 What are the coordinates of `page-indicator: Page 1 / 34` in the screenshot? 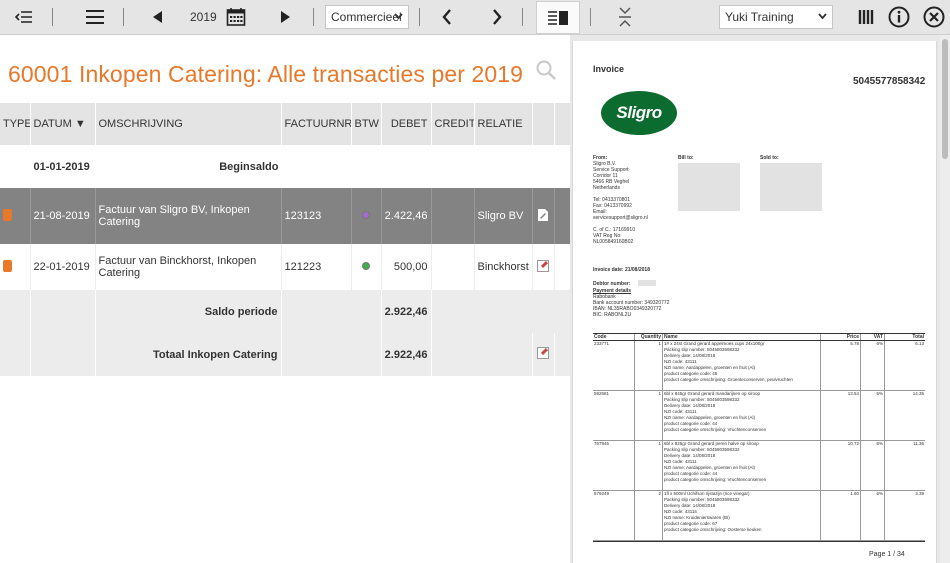 It's located at (887, 554).